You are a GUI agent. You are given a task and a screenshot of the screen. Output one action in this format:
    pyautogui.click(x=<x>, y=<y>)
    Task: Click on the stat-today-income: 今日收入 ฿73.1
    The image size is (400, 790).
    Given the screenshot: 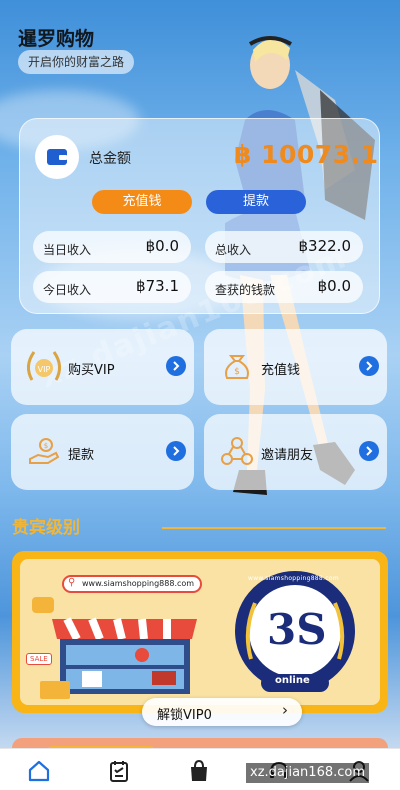 What is the action you would take?
    pyautogui.click(x=112, y=287)
    